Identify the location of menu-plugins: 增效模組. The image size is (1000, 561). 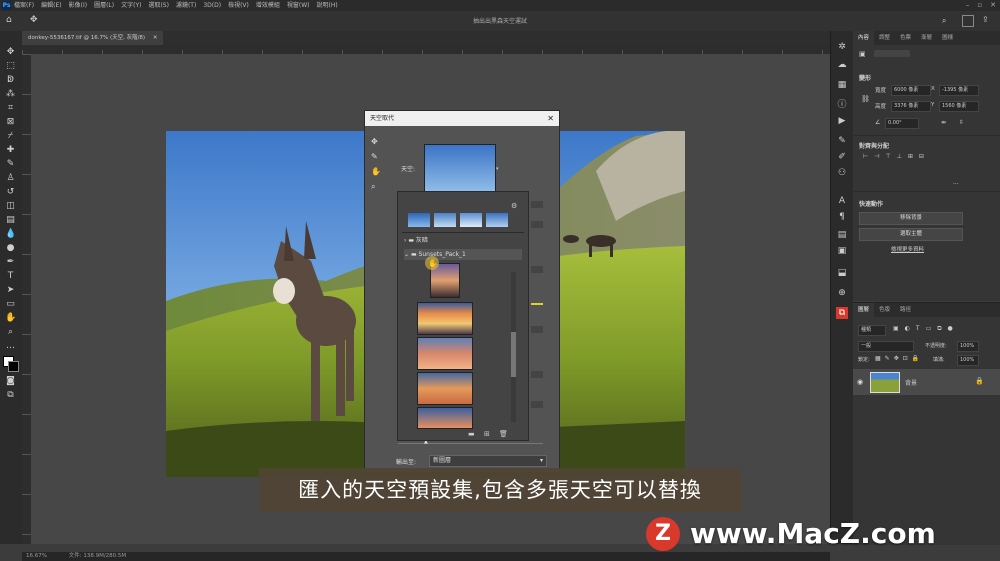
(268, 5).